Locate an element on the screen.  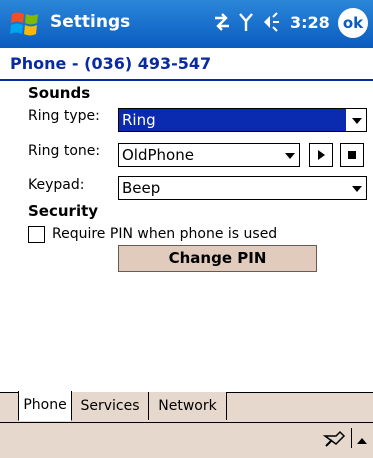
play-button is located at coordinates (321, 155).